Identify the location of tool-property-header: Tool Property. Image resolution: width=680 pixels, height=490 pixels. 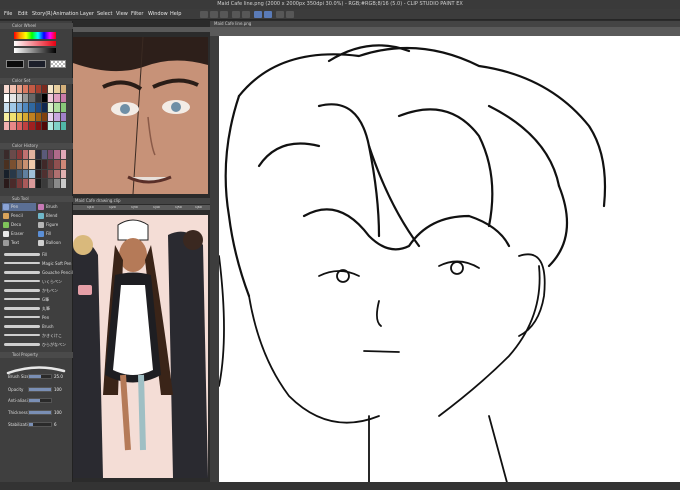
(36, 355).